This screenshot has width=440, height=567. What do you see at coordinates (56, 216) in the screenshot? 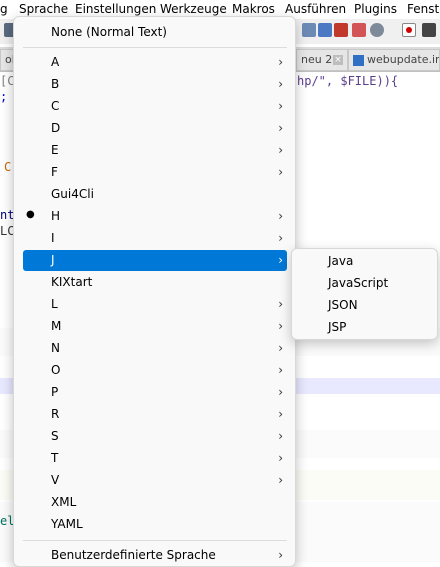
I see `menu-item-label: H` at bounding box center [56, 216].